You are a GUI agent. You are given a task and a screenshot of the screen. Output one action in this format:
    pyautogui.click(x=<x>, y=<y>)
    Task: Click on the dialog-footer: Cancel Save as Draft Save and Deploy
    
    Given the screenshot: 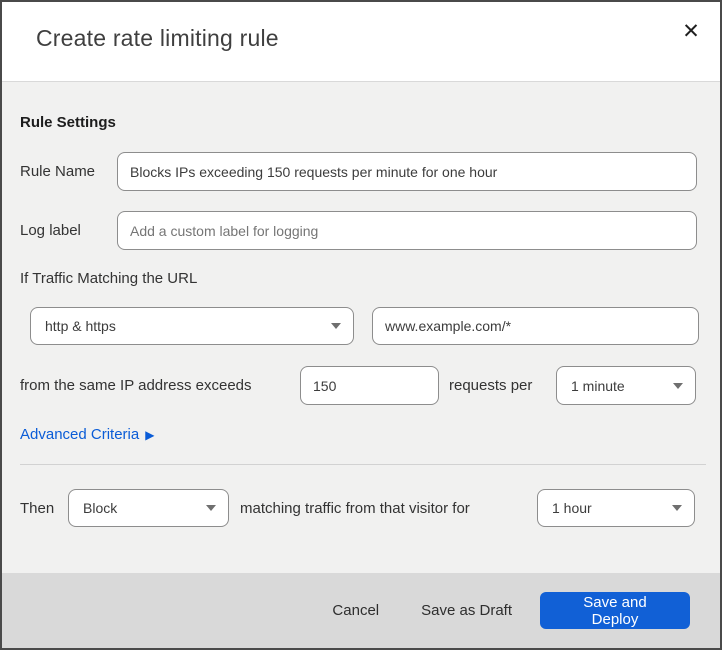 What is the action you would take?
    pyautogui.click(x=361, y=610)
    